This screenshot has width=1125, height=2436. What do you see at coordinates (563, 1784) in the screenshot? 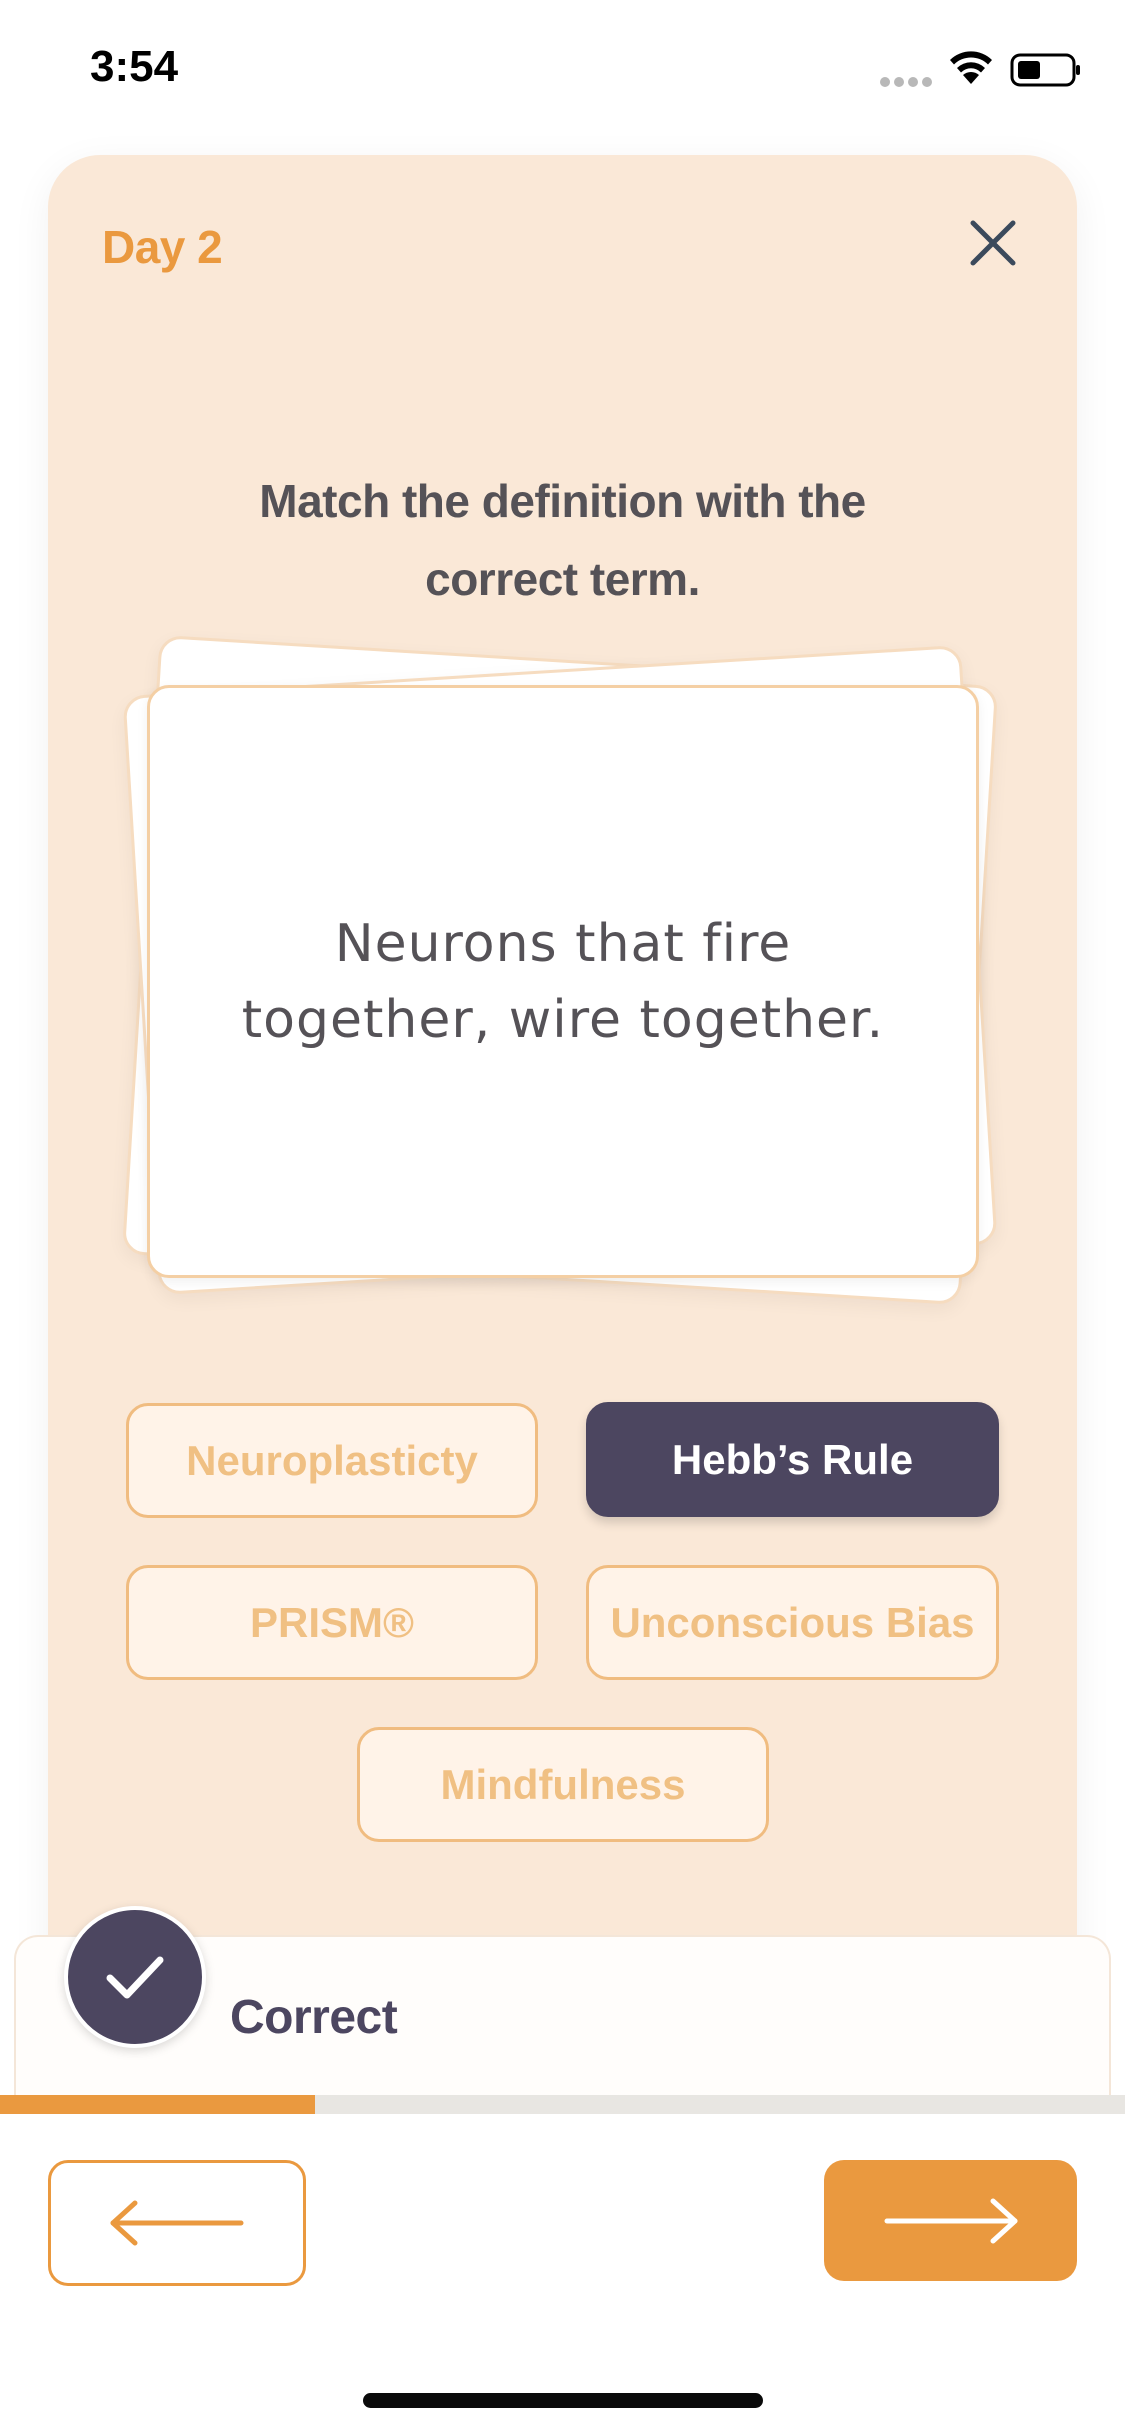
I see `option-mindfulness: Mindfulness` at bounding box center [563, 1784].